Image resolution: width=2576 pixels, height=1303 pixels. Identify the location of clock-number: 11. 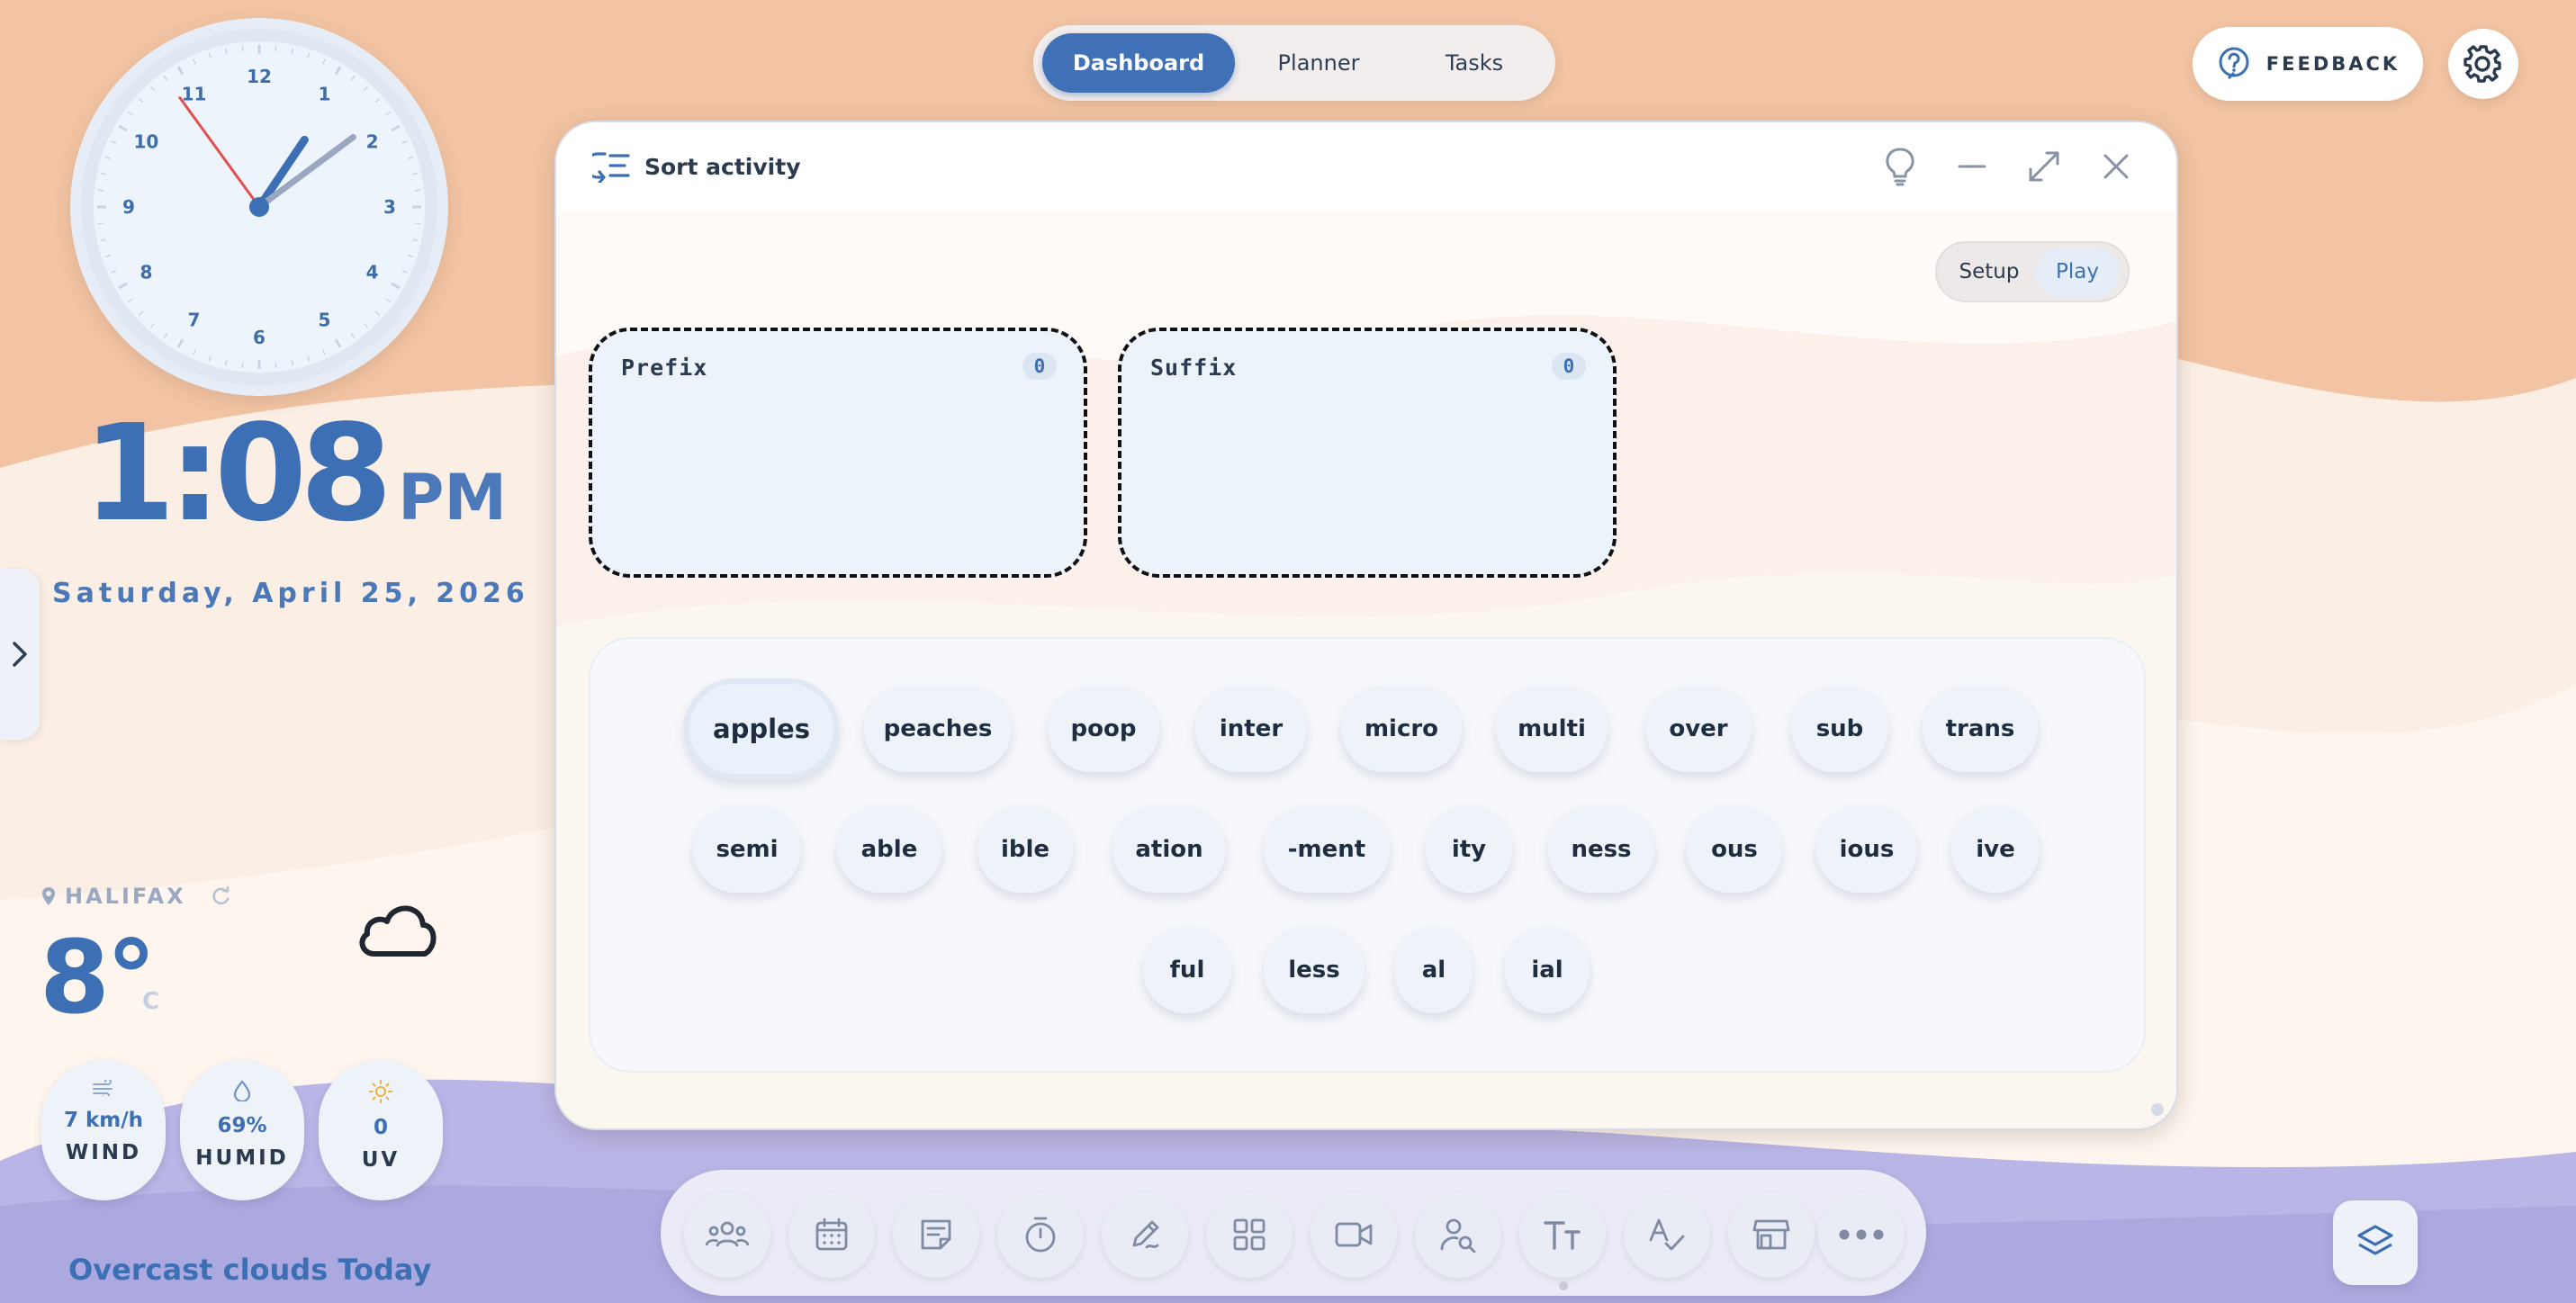
(194, 93).